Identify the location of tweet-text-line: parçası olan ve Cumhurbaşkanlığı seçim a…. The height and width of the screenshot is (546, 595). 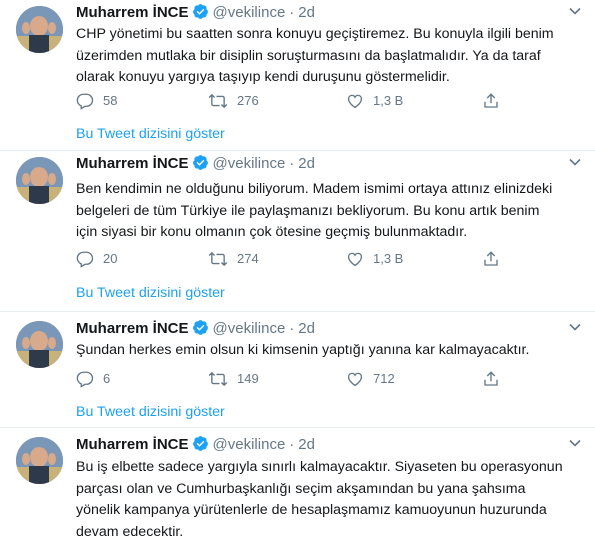
(301, 488).